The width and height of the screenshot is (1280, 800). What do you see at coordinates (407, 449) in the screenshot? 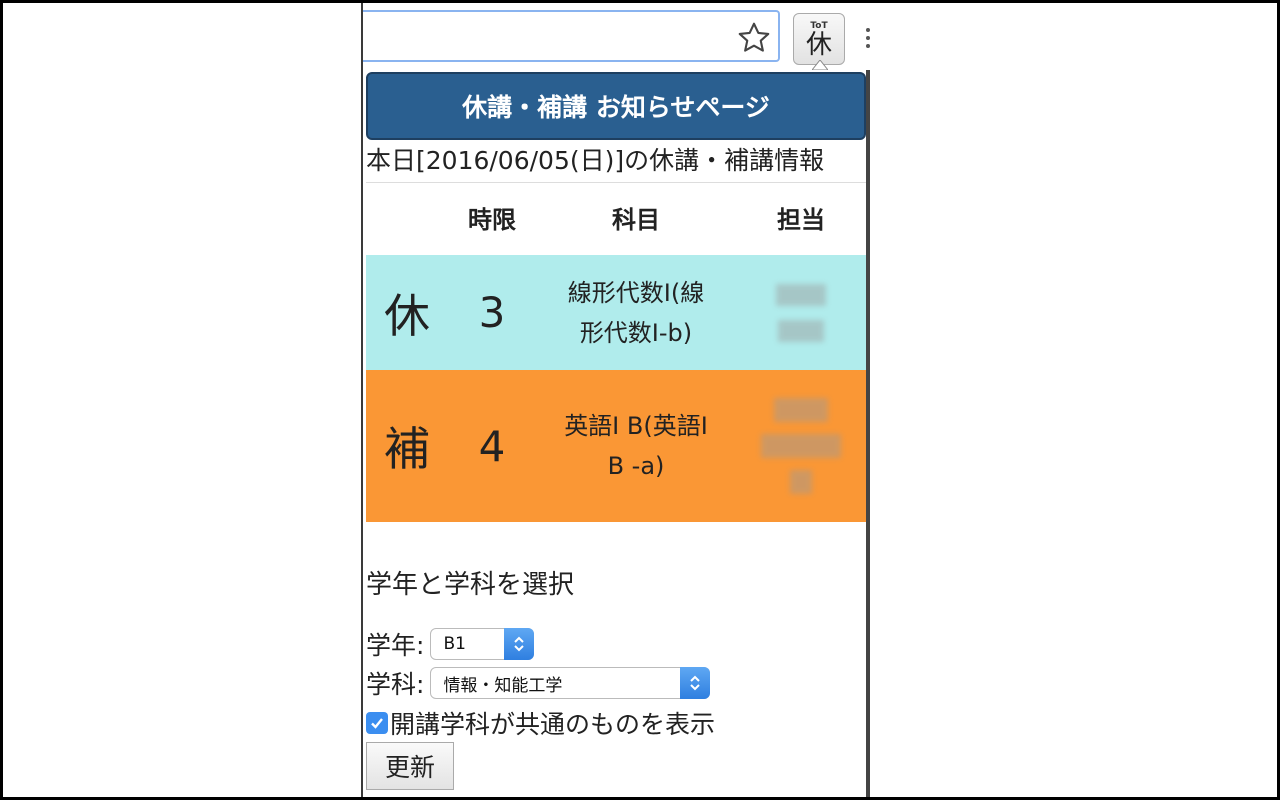
I see `row-type: 補` at bounding box center [407, 449].